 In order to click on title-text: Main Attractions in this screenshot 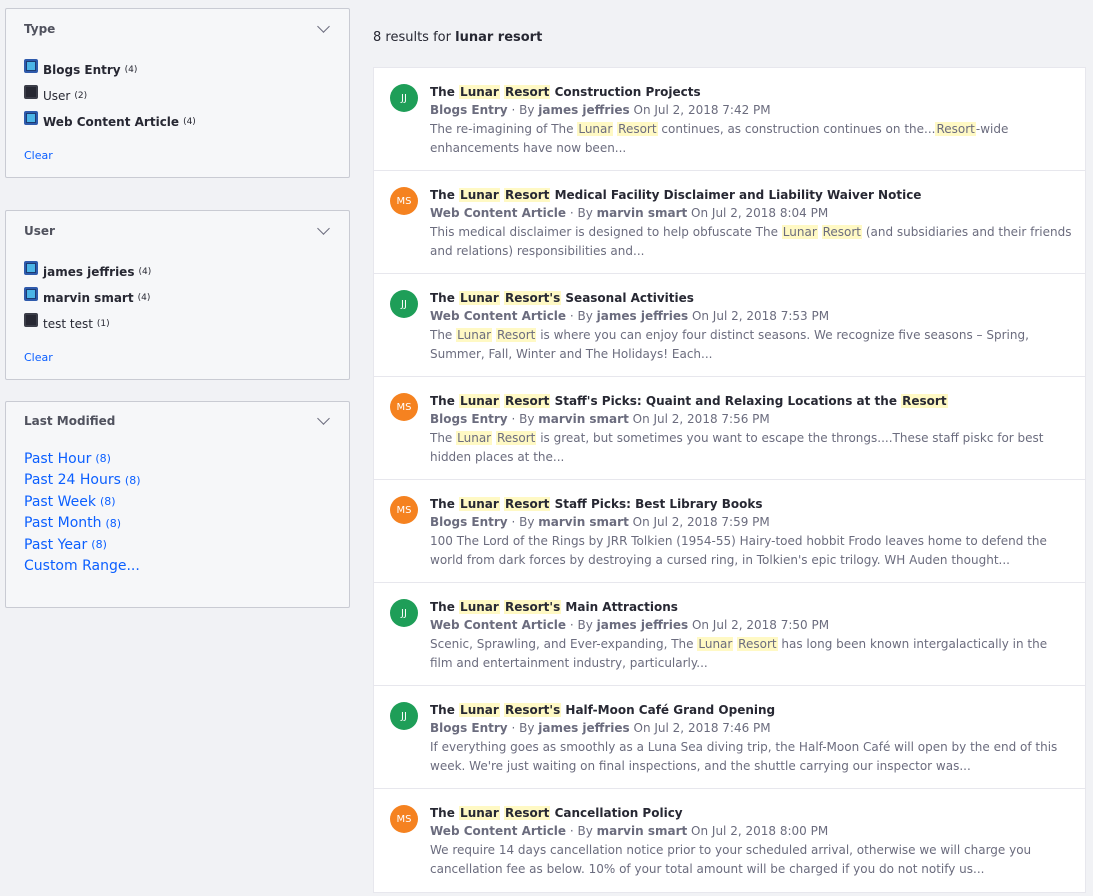, I will do `click(619, 607)`.